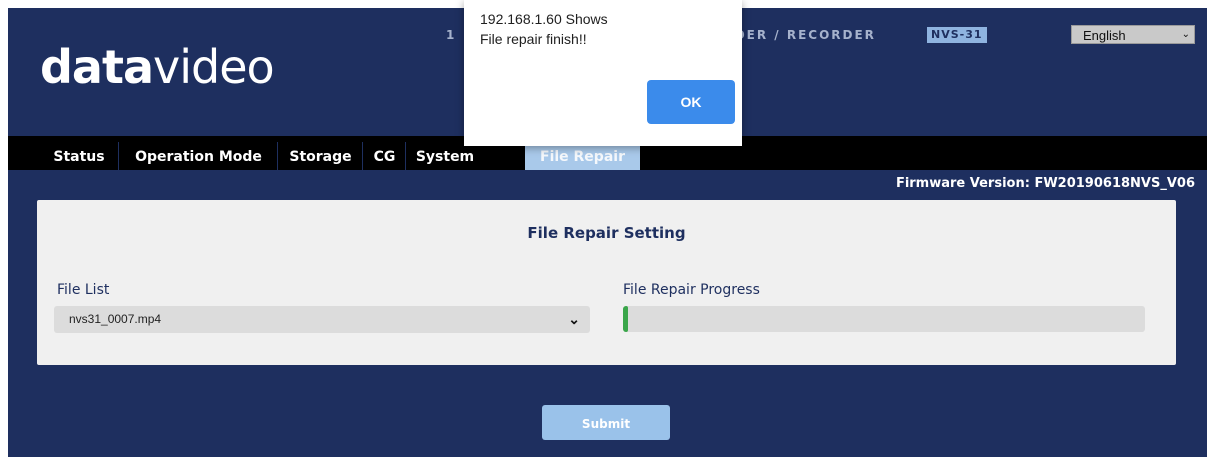  Describe the element at coordinates (1104, 35) in the screenshot. I see `language-selected: English` at that location.